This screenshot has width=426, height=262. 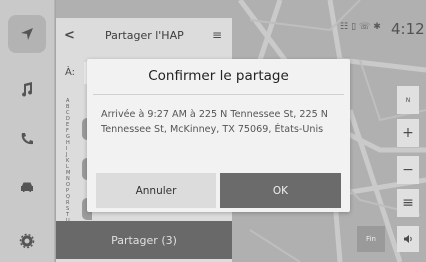 I want to click on rail-phone-button, so click(x=27, y=139).